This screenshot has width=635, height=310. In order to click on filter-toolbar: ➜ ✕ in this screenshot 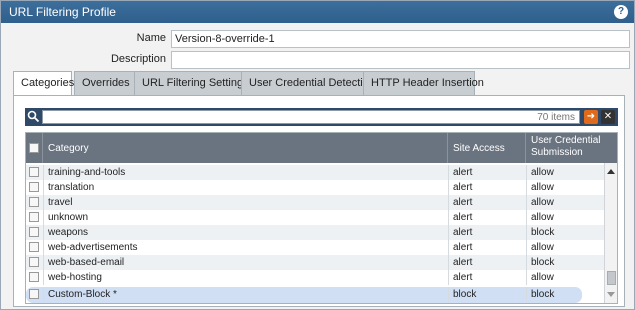, I will do `click(321, 117)`.